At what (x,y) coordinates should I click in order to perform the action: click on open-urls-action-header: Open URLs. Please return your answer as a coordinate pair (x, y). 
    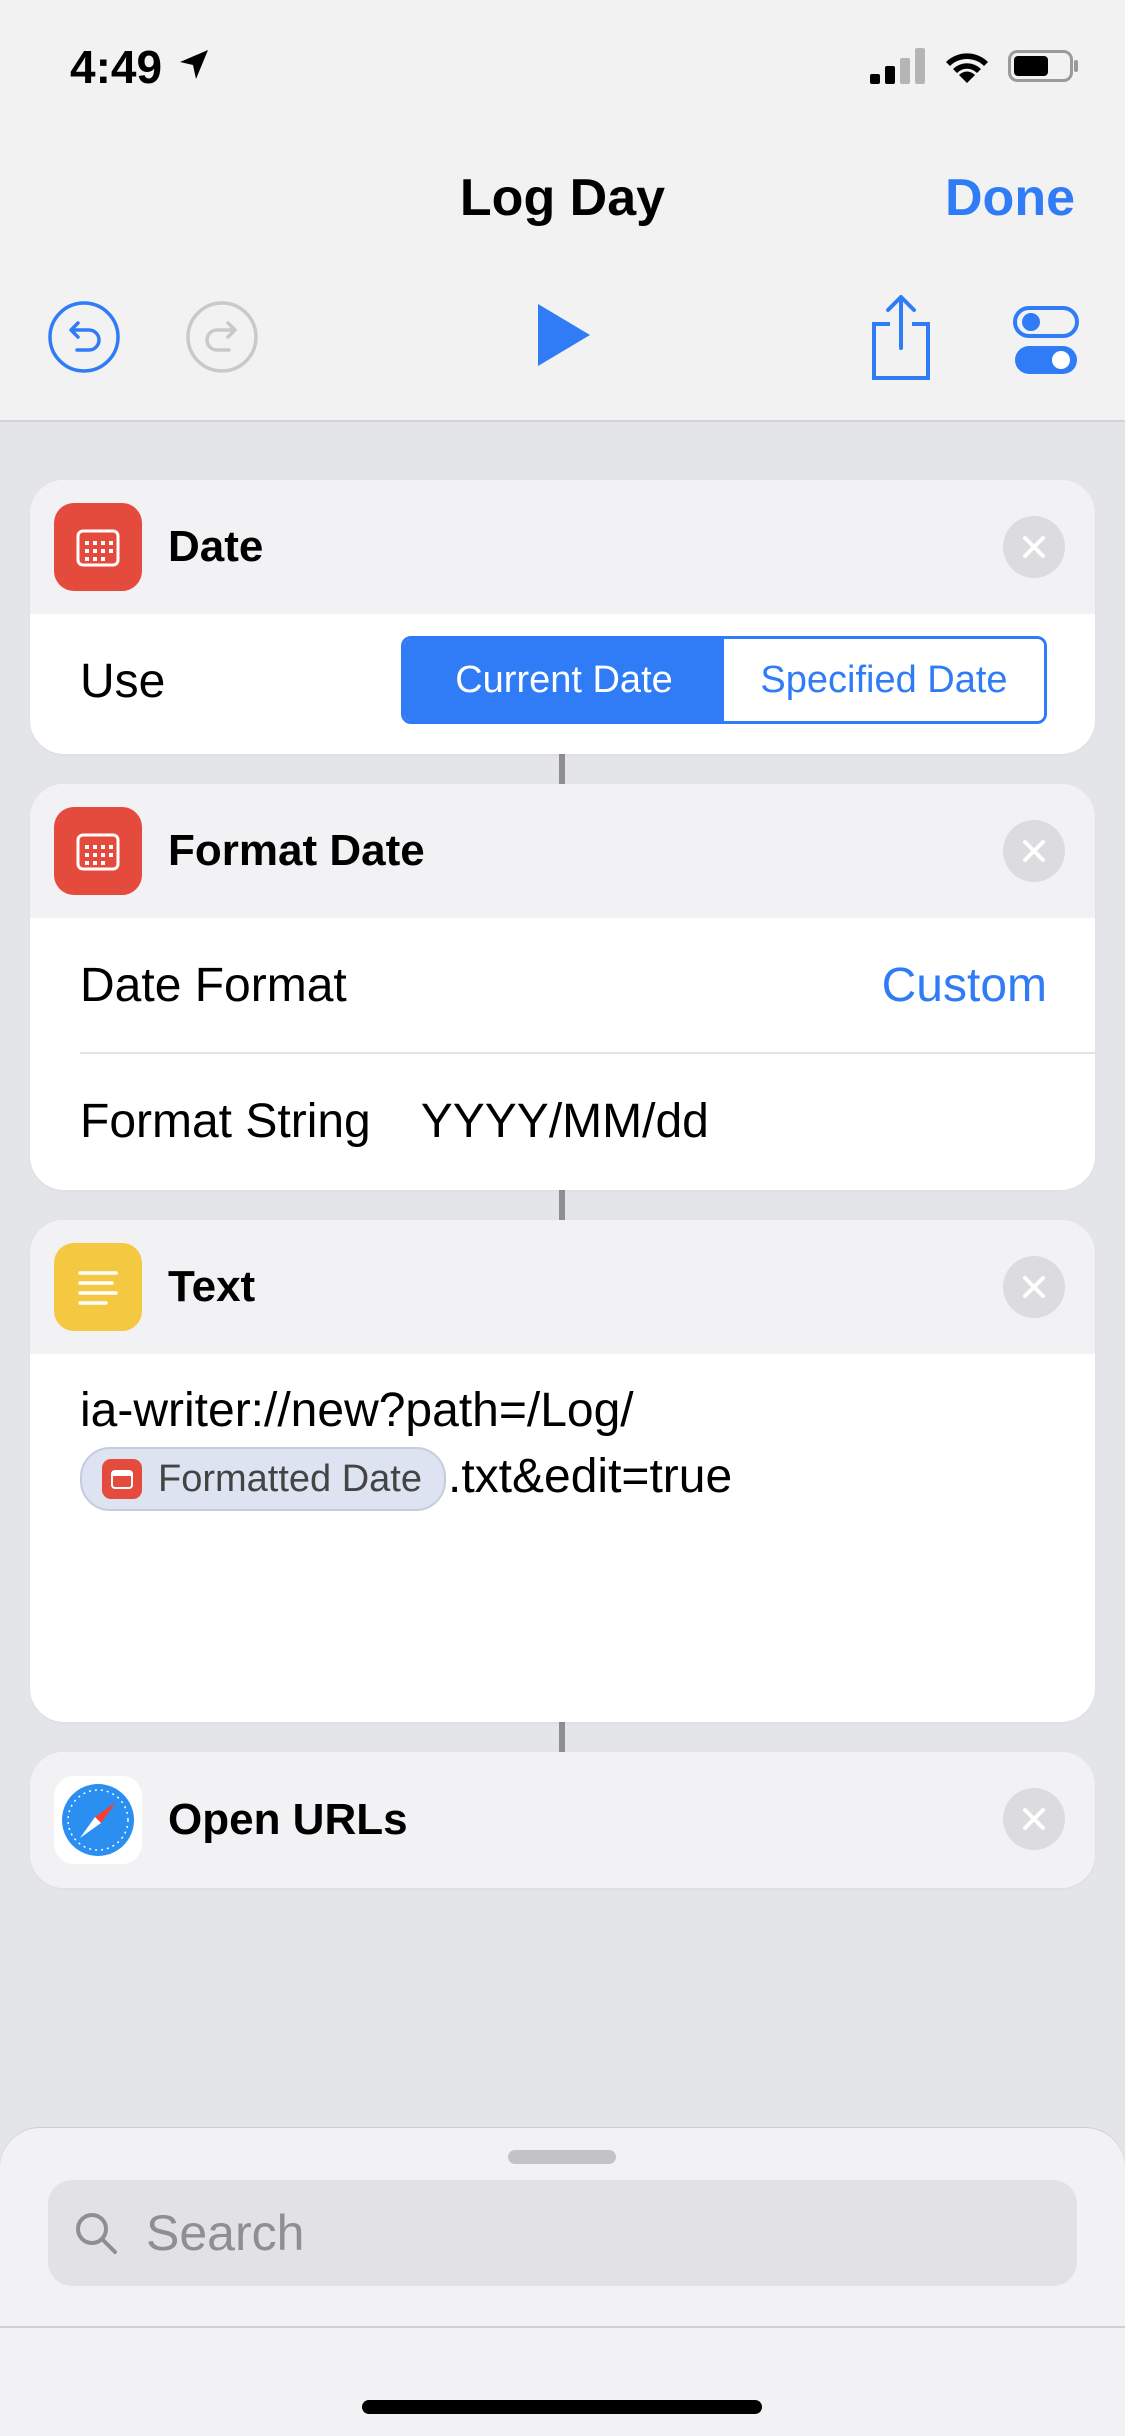
    Looking at the image, I should click on (562, 1820).